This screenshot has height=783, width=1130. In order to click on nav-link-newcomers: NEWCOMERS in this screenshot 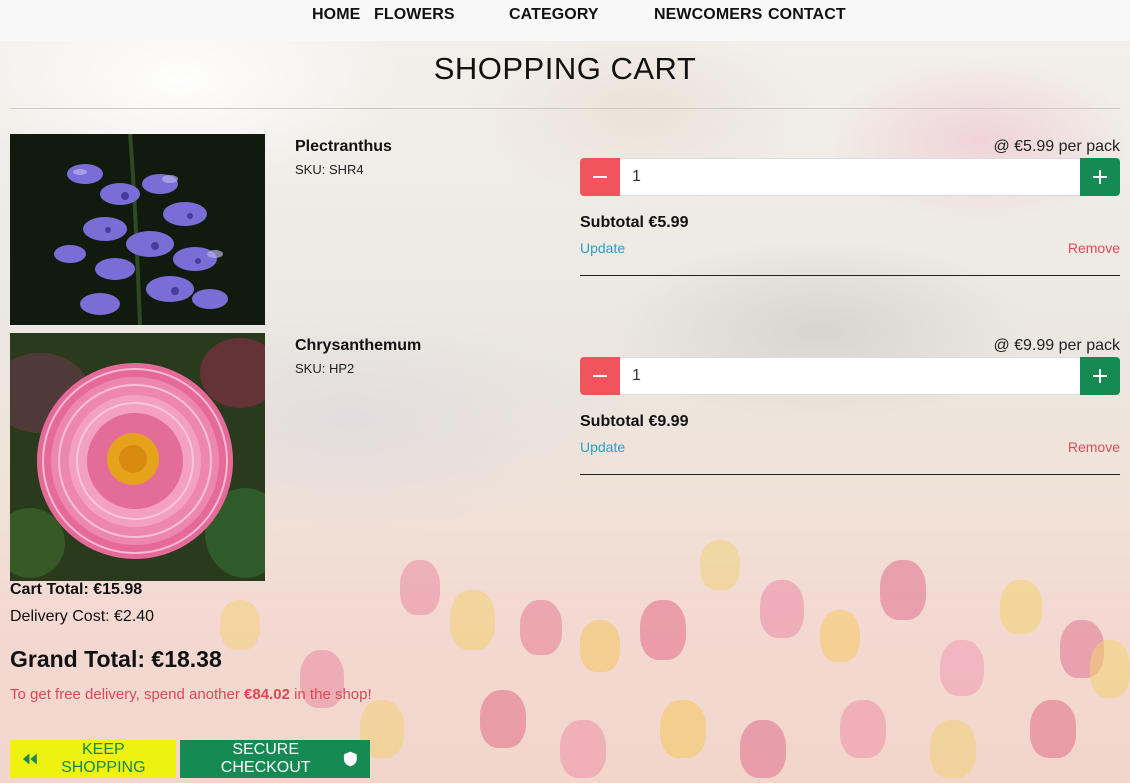, I will do `click(708, 15)`.